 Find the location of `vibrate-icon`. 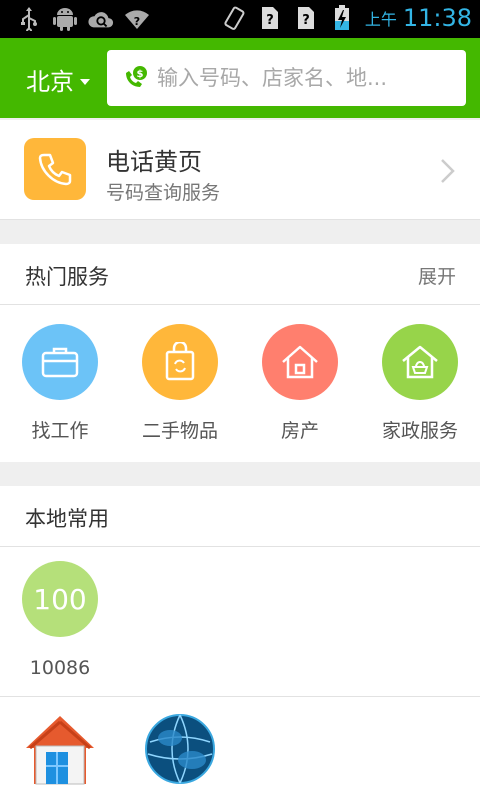

vibrate-icon is located at coordinates (234, 18).